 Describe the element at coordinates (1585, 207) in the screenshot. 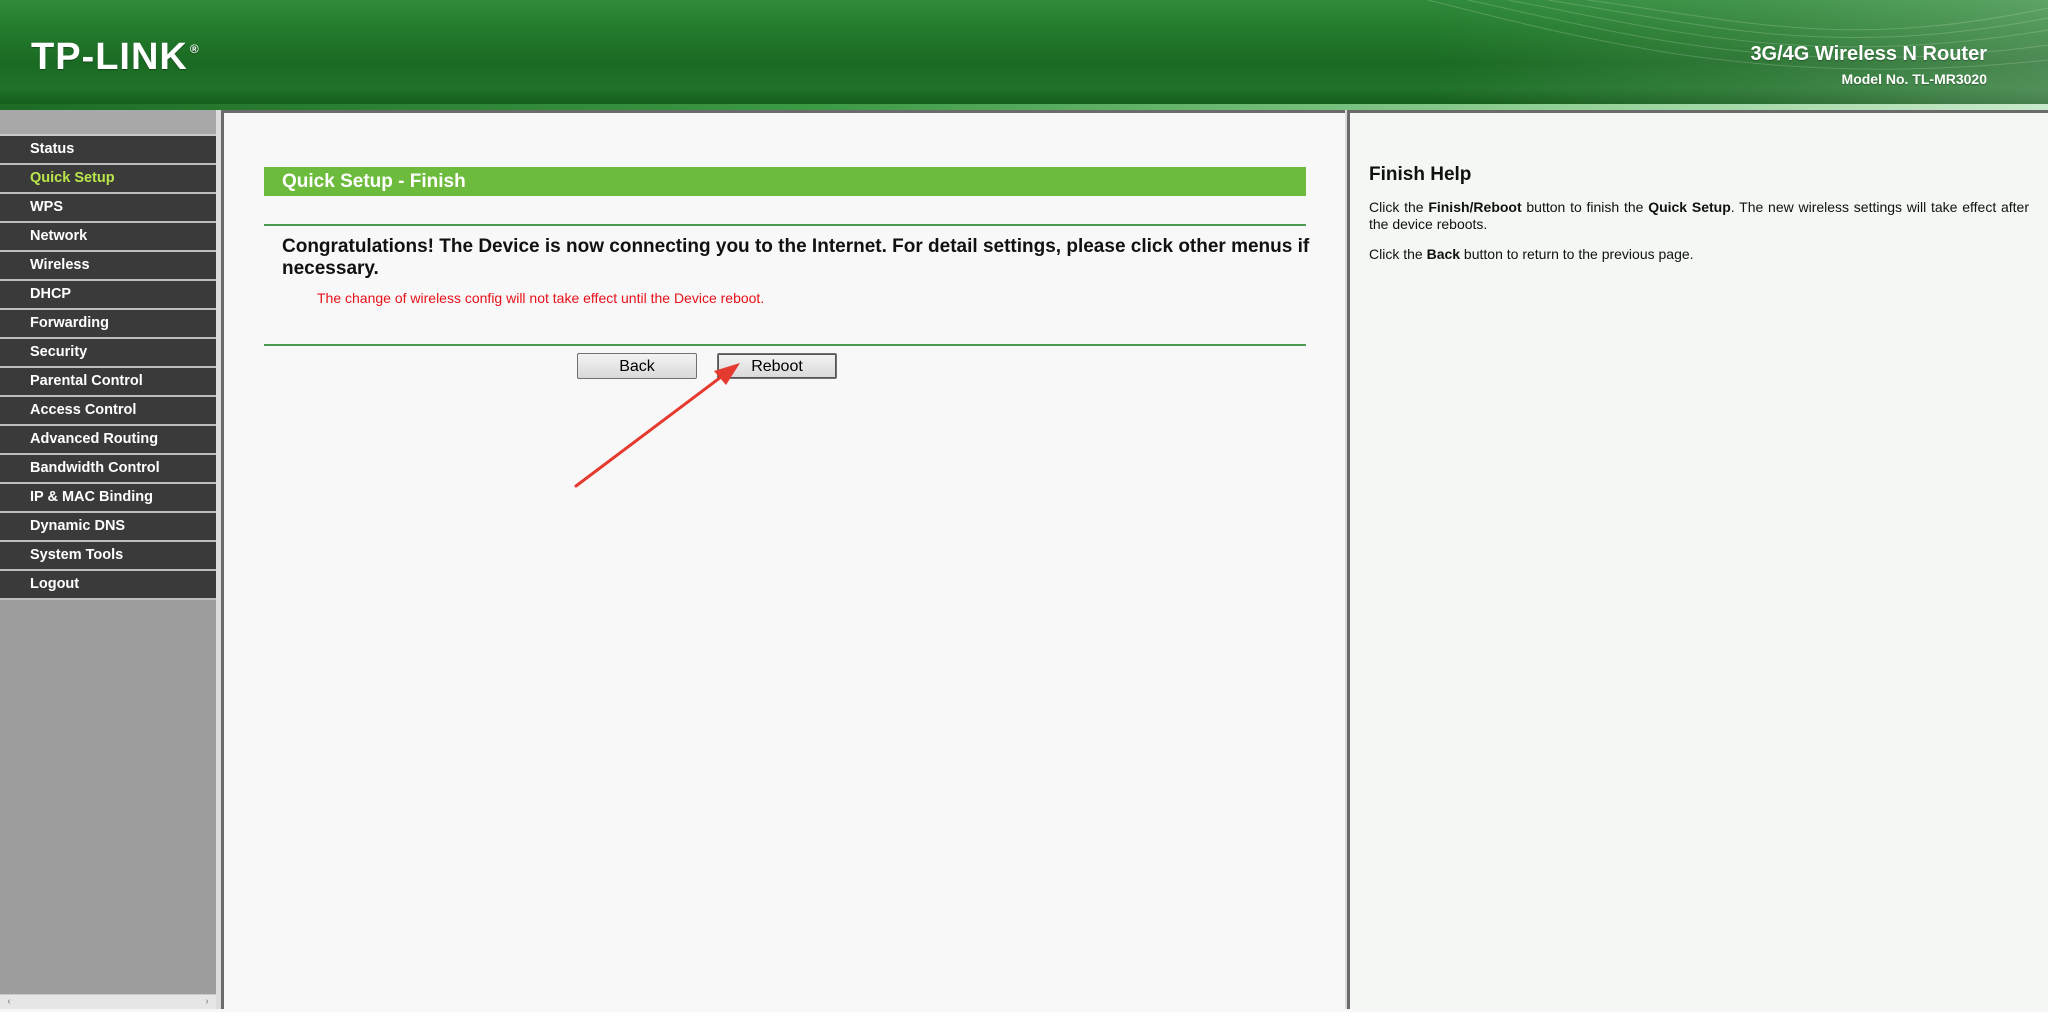

I see `help-text: button to finish the` at that location.